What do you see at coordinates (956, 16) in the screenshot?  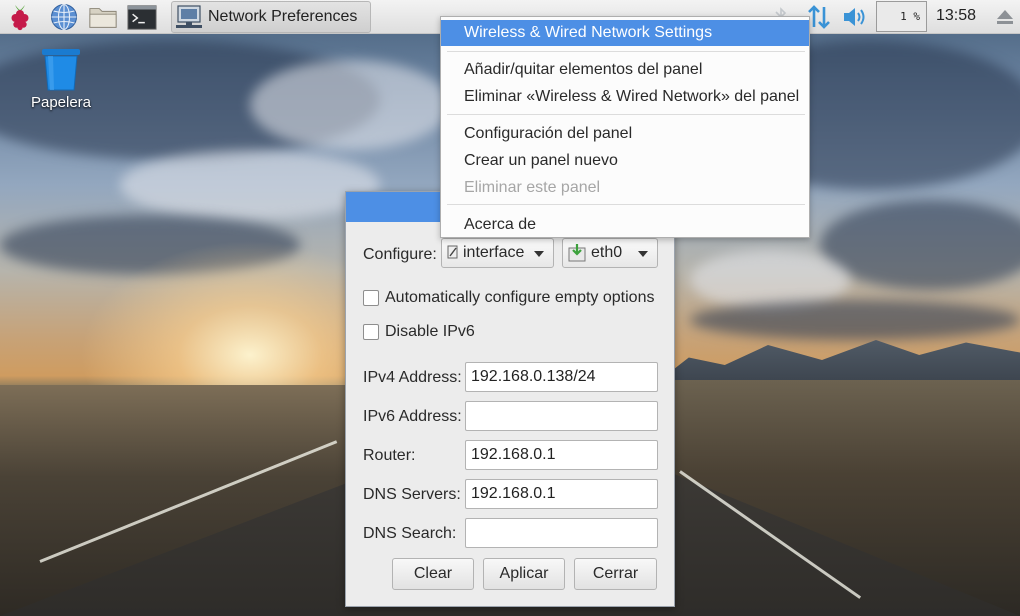 I see `clock: 13:58` at bounding box center [956, 16].